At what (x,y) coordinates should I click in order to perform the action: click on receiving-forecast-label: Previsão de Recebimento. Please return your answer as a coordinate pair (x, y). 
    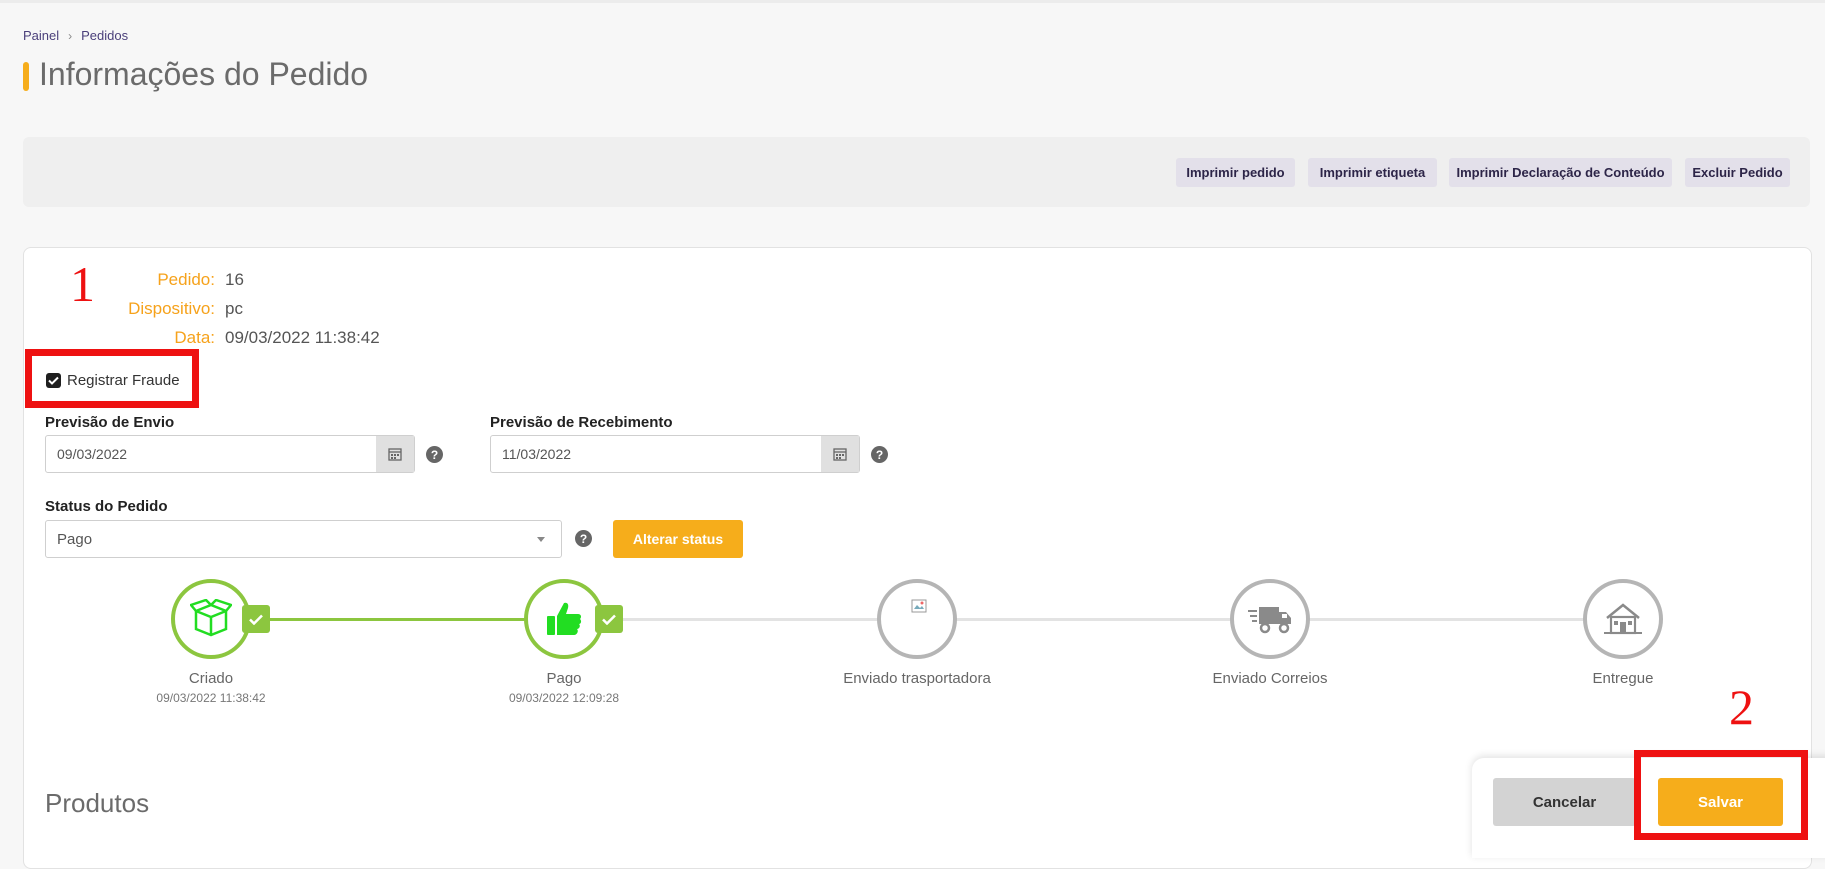
    Looking at the image, I should click on (581, 422).